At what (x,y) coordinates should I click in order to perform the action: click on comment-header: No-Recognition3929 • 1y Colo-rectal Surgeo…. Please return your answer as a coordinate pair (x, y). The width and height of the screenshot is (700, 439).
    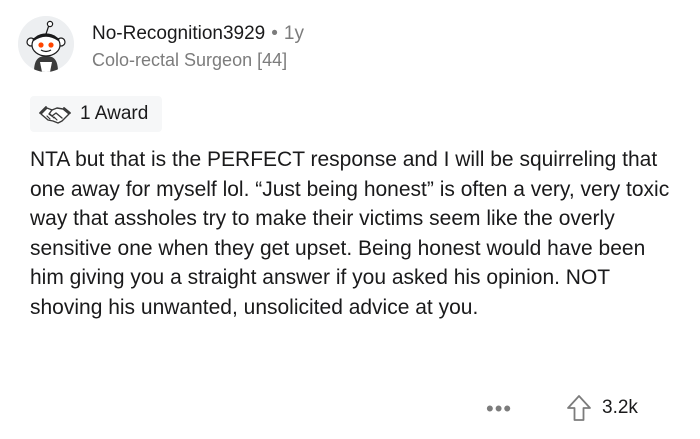
    Looking at the image, I should click on (198, 46).